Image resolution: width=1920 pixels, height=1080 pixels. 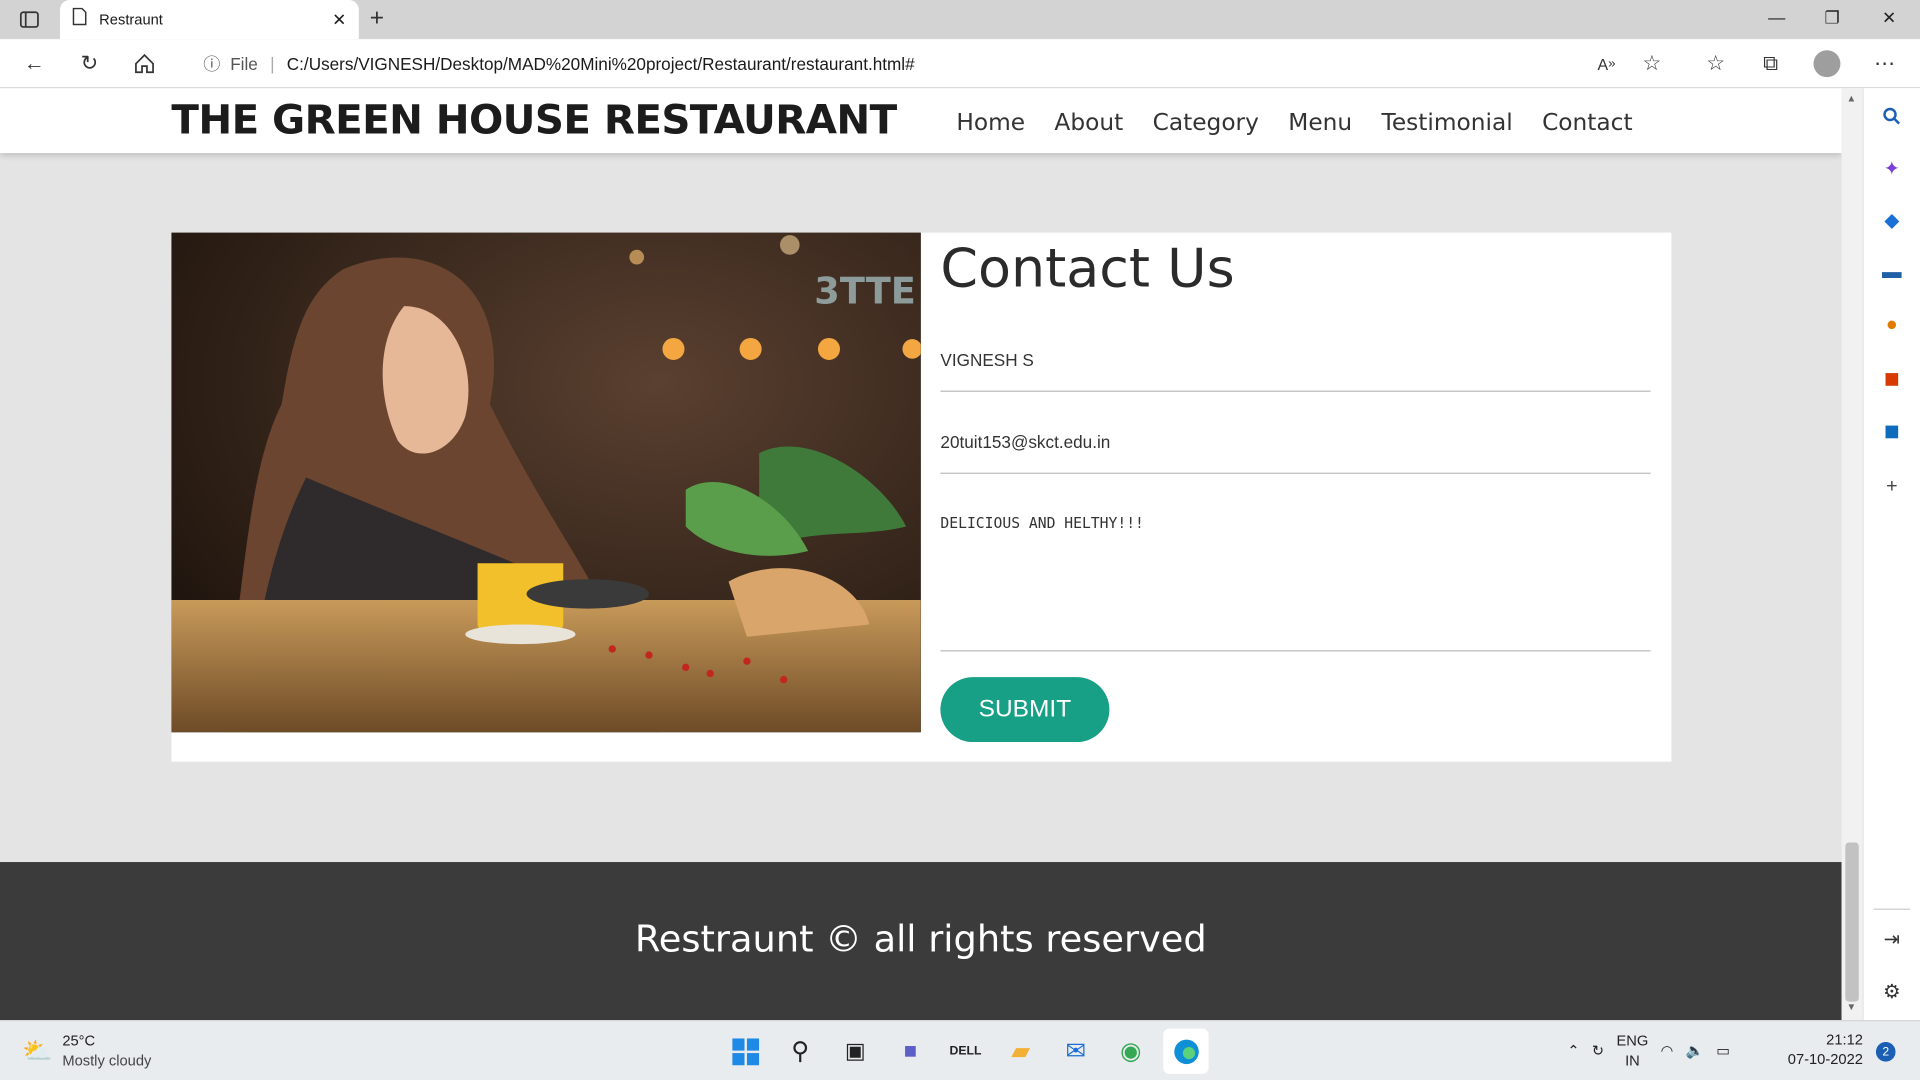 What do you see at coordinates (377, 18) in the screenshot?
I see `new-tab-button: +` at bounding box center [377, 18].